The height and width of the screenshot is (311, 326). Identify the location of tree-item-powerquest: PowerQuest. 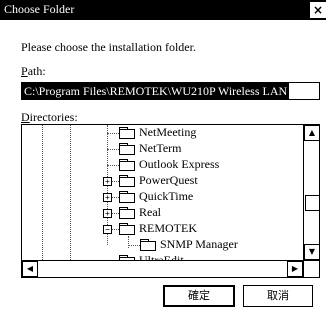
(168, 180).